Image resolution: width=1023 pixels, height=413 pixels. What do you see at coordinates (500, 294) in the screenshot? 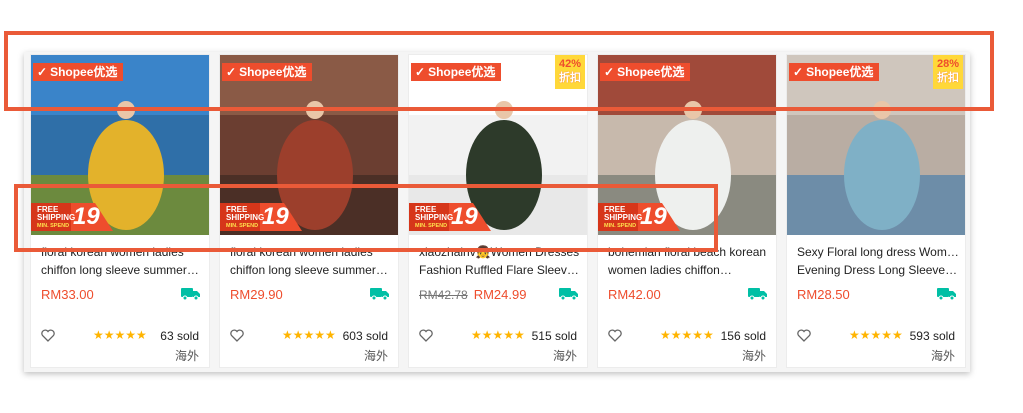
I see `sale-price: RM24.99` at bounding box center [500, 294].